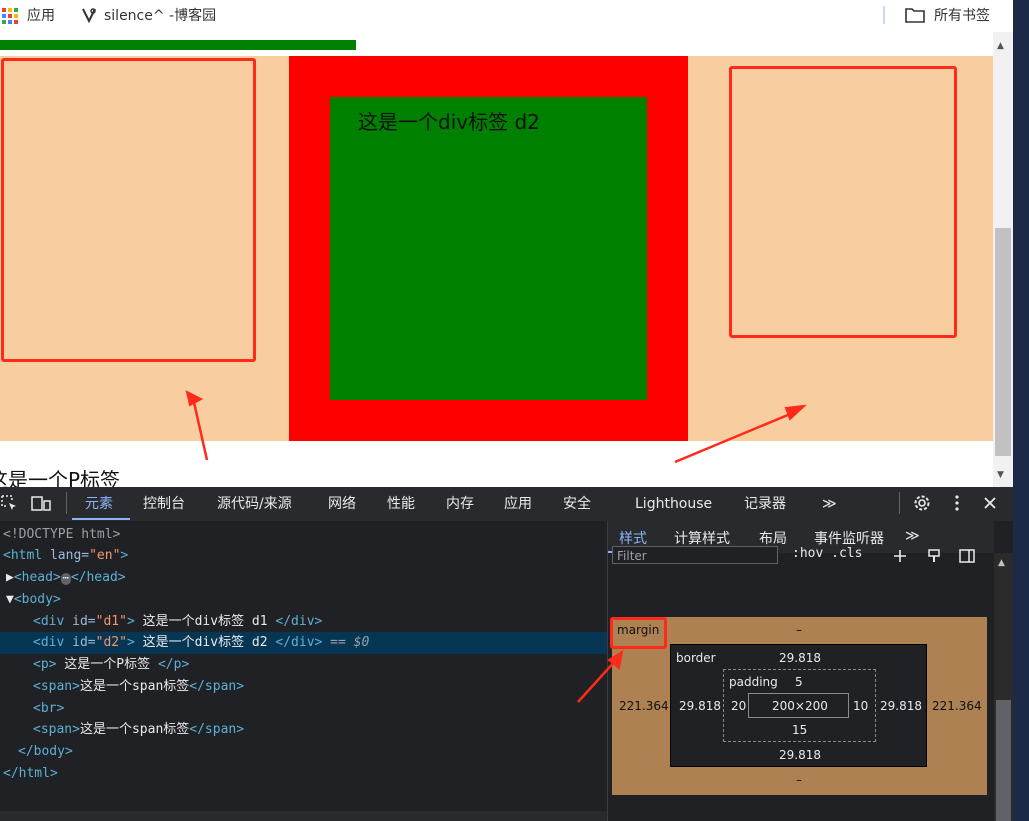 The width and height of the screenshot is (1029, 821). Describe the element at coordinates (342, 504) in the screenshot. I see `tab-network: 网络` at that location.